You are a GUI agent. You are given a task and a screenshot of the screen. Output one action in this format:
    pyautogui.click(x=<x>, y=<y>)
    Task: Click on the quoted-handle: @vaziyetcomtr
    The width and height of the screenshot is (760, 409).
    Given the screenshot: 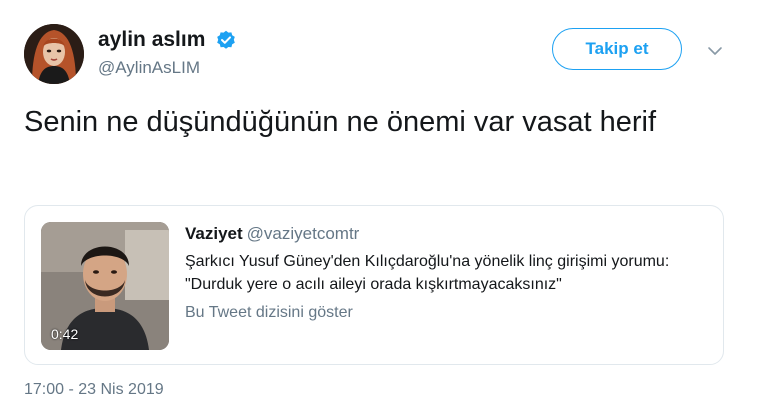 What is the action you would take?
    pyautogui.click(x=303, y=233)
    